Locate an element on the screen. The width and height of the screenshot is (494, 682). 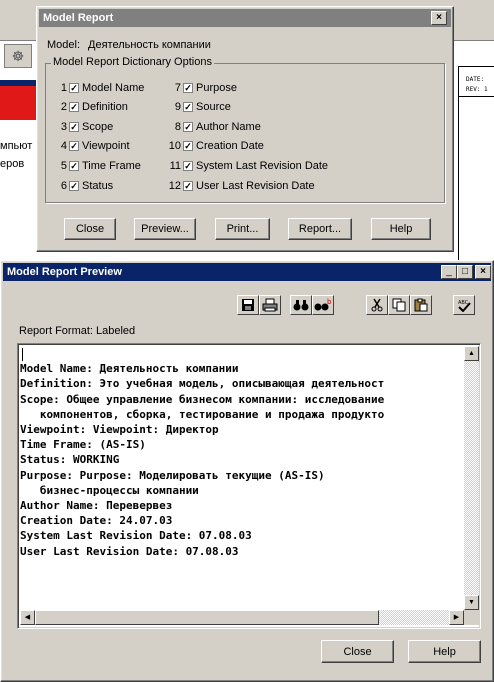
option-number: 8 is located at coordinates (177, 127).